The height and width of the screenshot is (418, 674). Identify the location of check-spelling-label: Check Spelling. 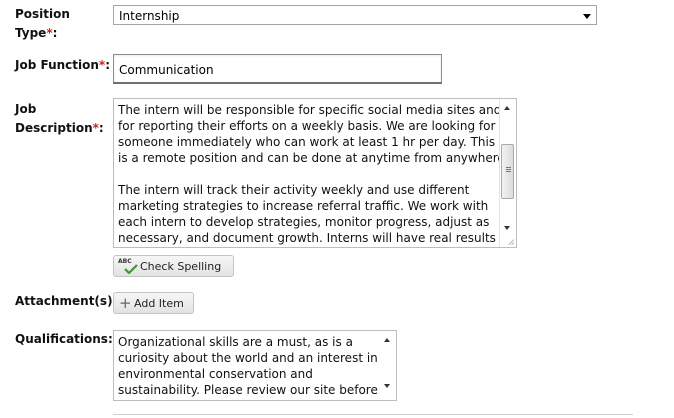
(181, 266).